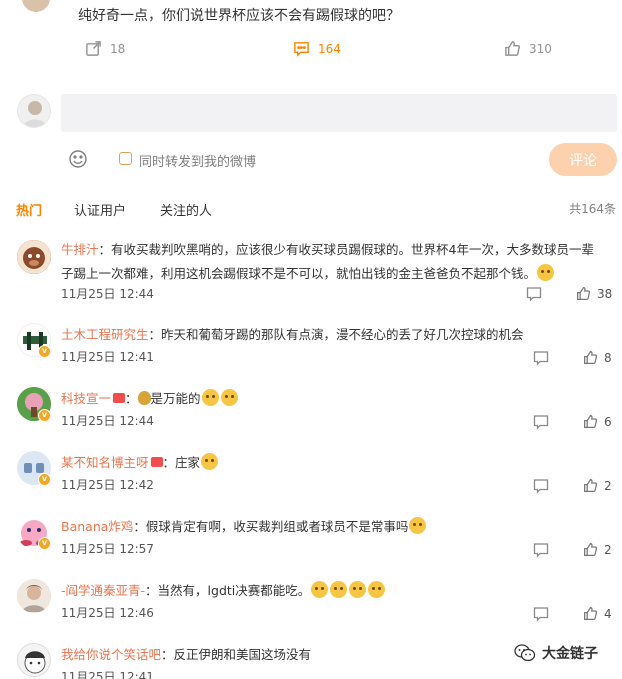 The height and width of the screenshot is (679, 622). Describe the element at coordinates (107, 549) in the screenshot. I see `comment-time: 11月25日 12:57` at that location.